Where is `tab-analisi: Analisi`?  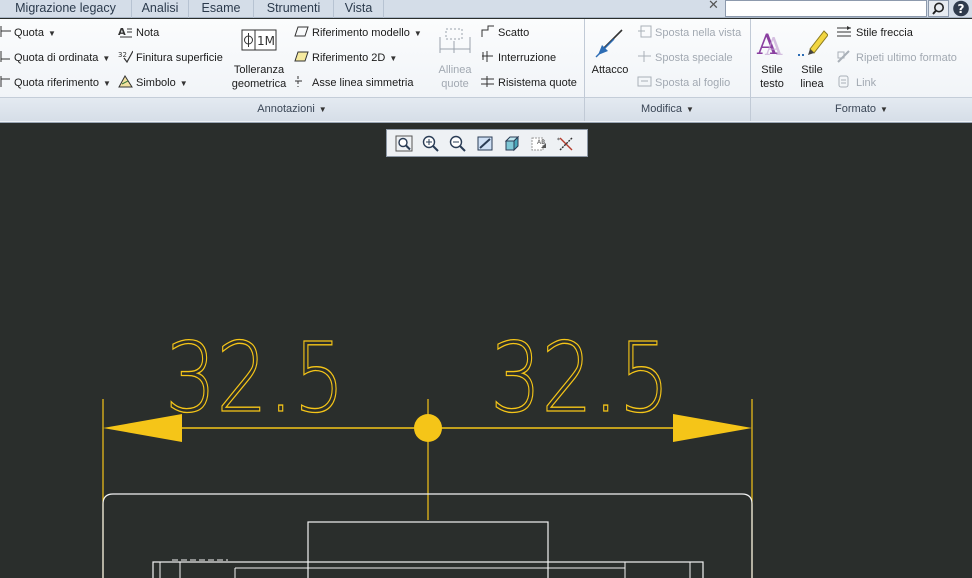 tab-analisi: Analisi is located at coordinates (160, 9).